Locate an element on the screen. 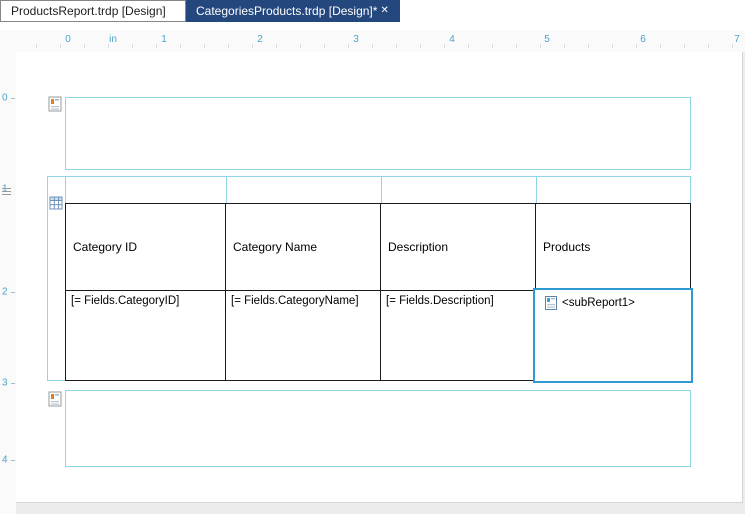 This screenshot has width=745, height=514. h-ruler-label: 7 is located at coordinates (737, 39).